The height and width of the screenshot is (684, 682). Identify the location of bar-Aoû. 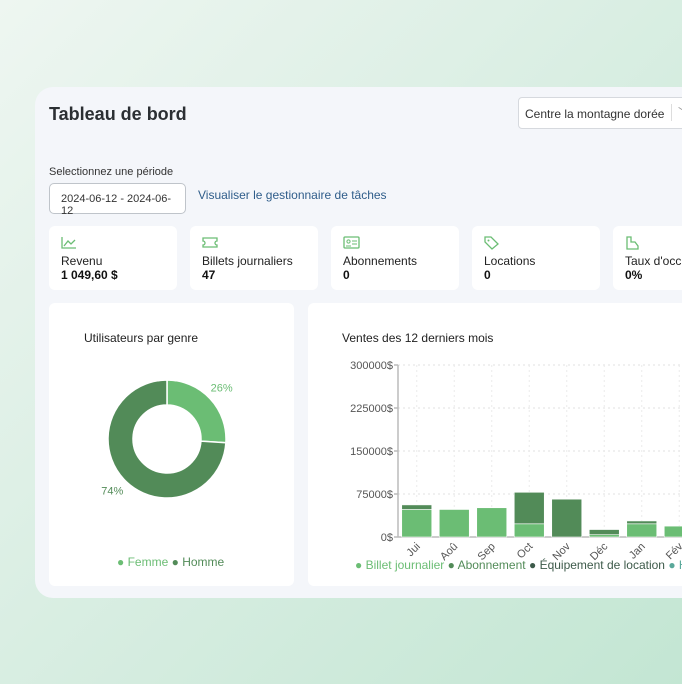
(454, 523).